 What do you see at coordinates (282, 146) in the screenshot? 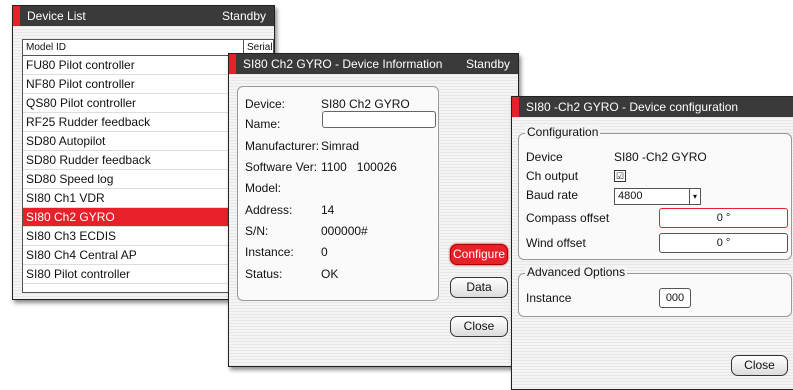
I see `manufacturer-label: Manufacturer:` at bounding box center [282, 146].